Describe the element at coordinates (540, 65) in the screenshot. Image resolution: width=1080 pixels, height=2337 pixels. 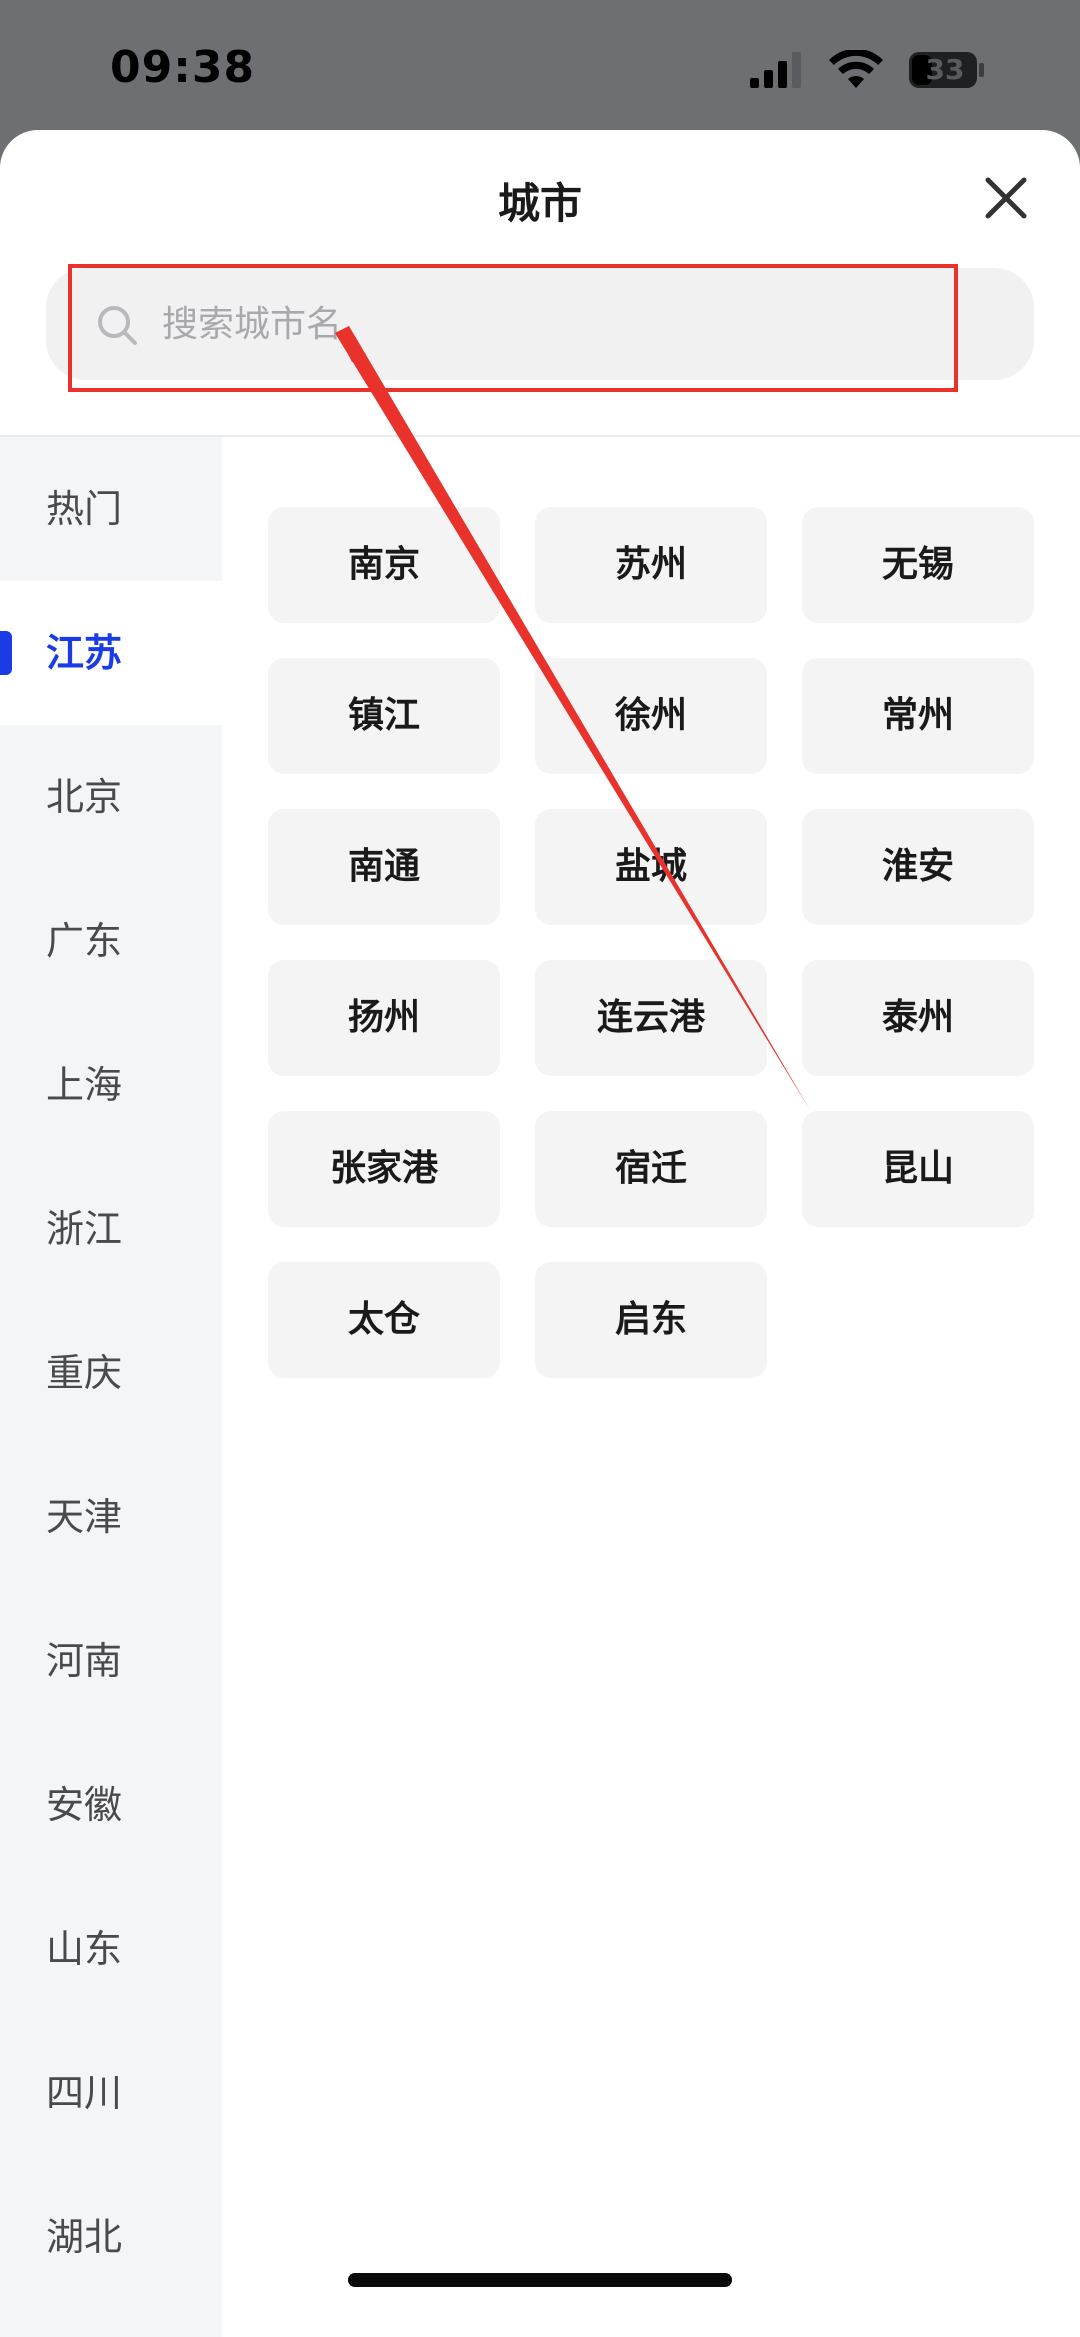
I see `status-bar: 09:38 33` at that location.